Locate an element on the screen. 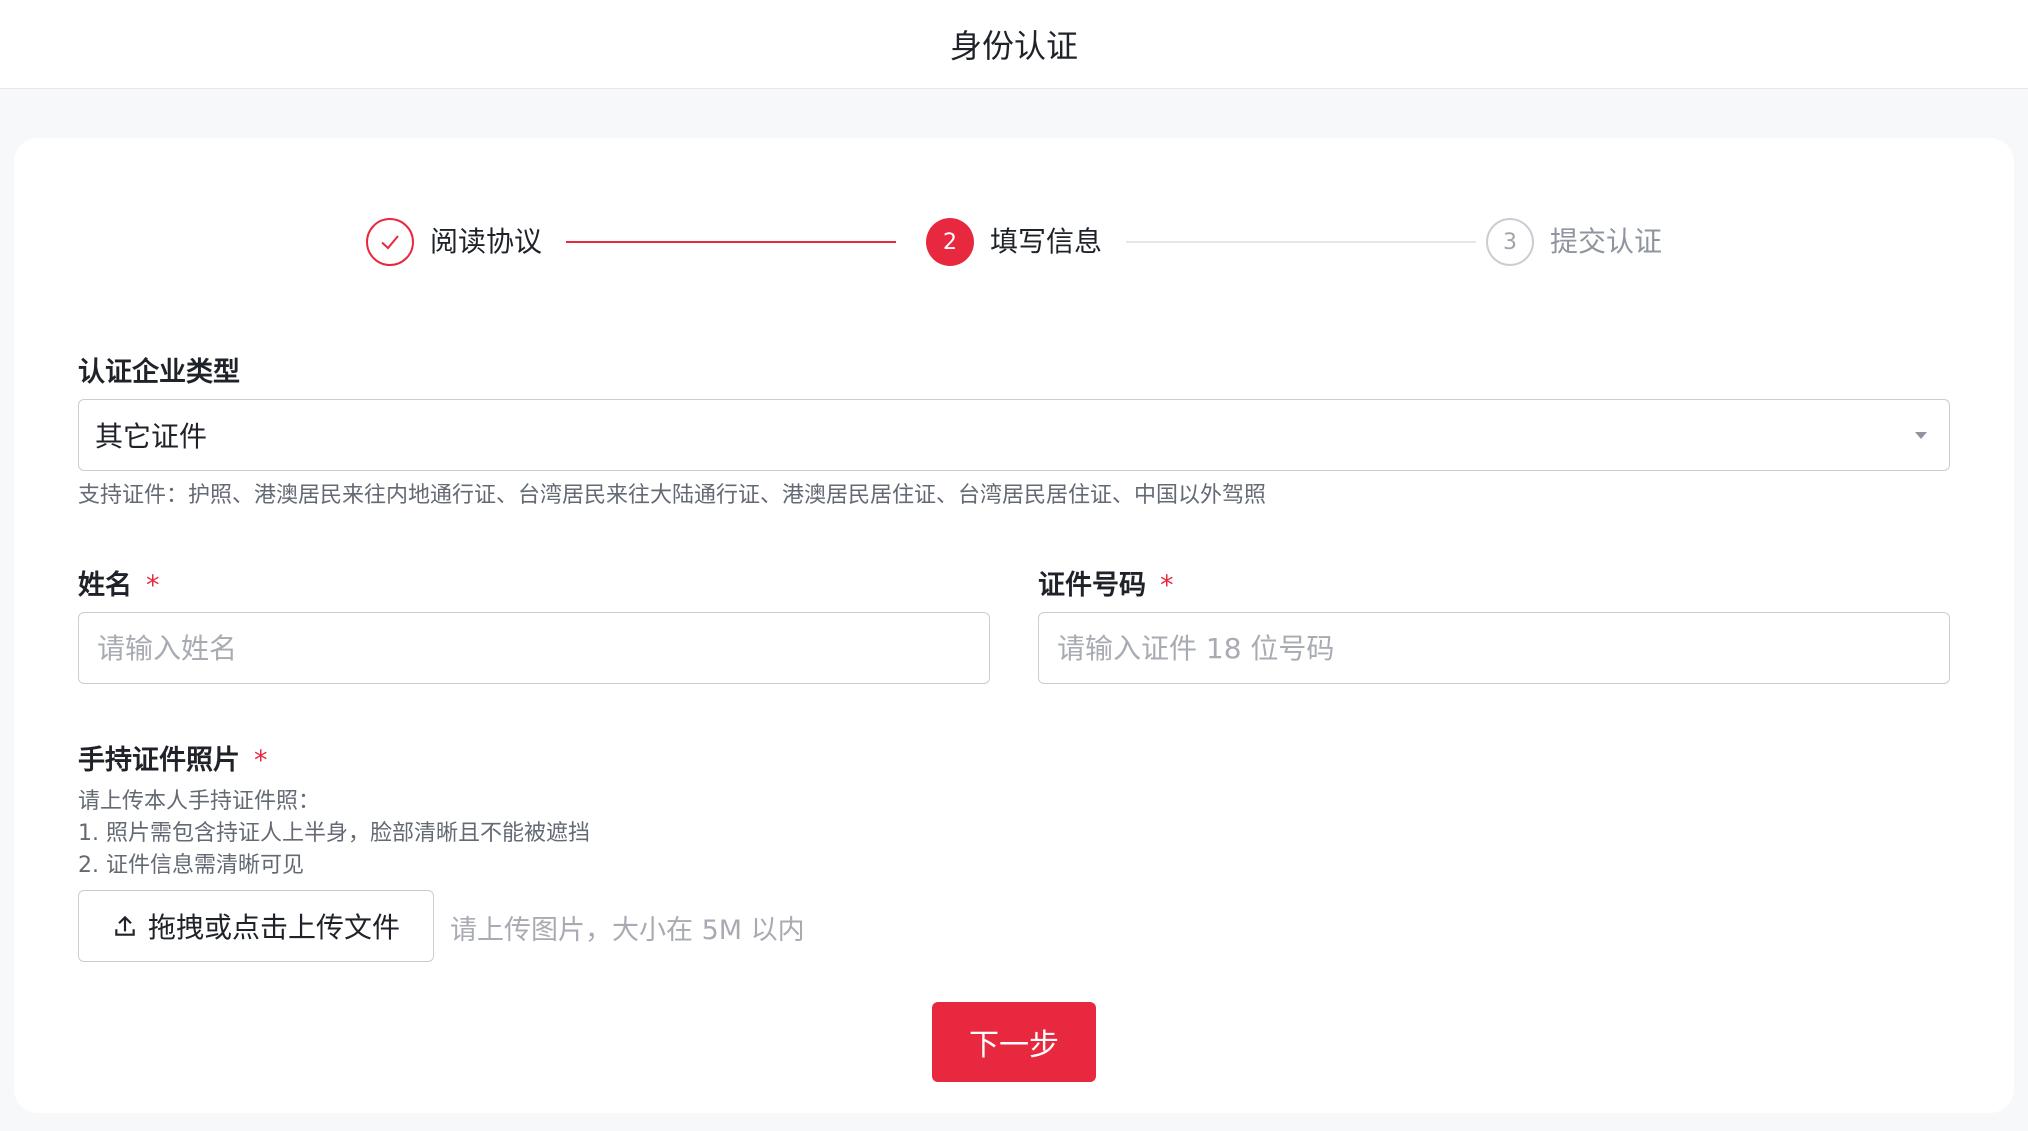 The height and width of the screenshot is (1131, 2028). photo-label: 手持证件照片 * is located at coordinates (173, 757).